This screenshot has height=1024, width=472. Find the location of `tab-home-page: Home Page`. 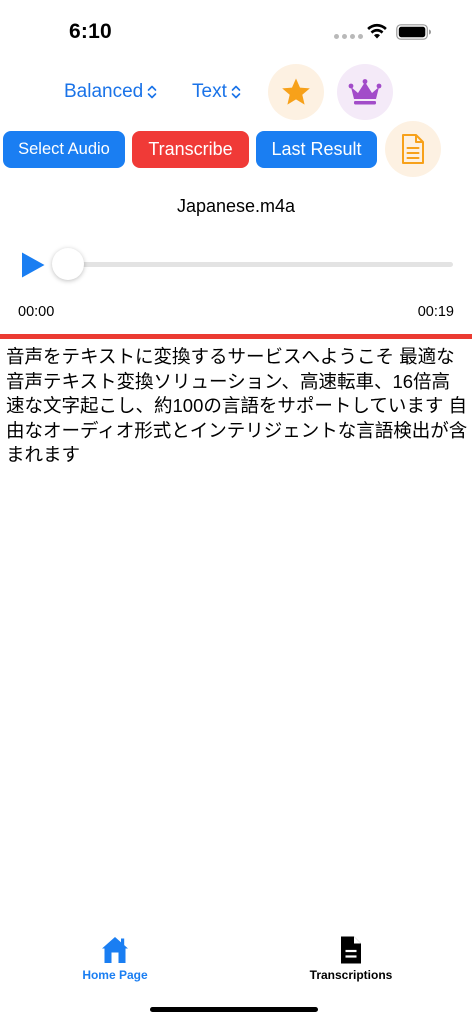

tab-home-page: Home Page is located at coordinates (115, 958).